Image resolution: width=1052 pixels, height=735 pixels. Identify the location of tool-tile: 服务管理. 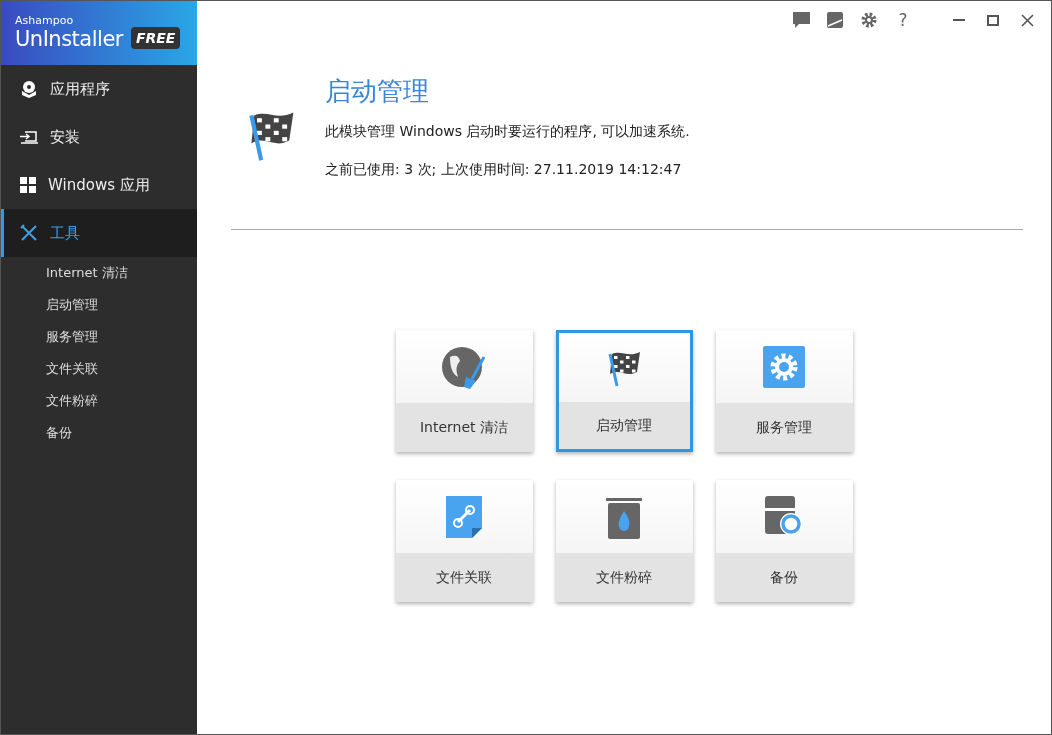
(784, 391).